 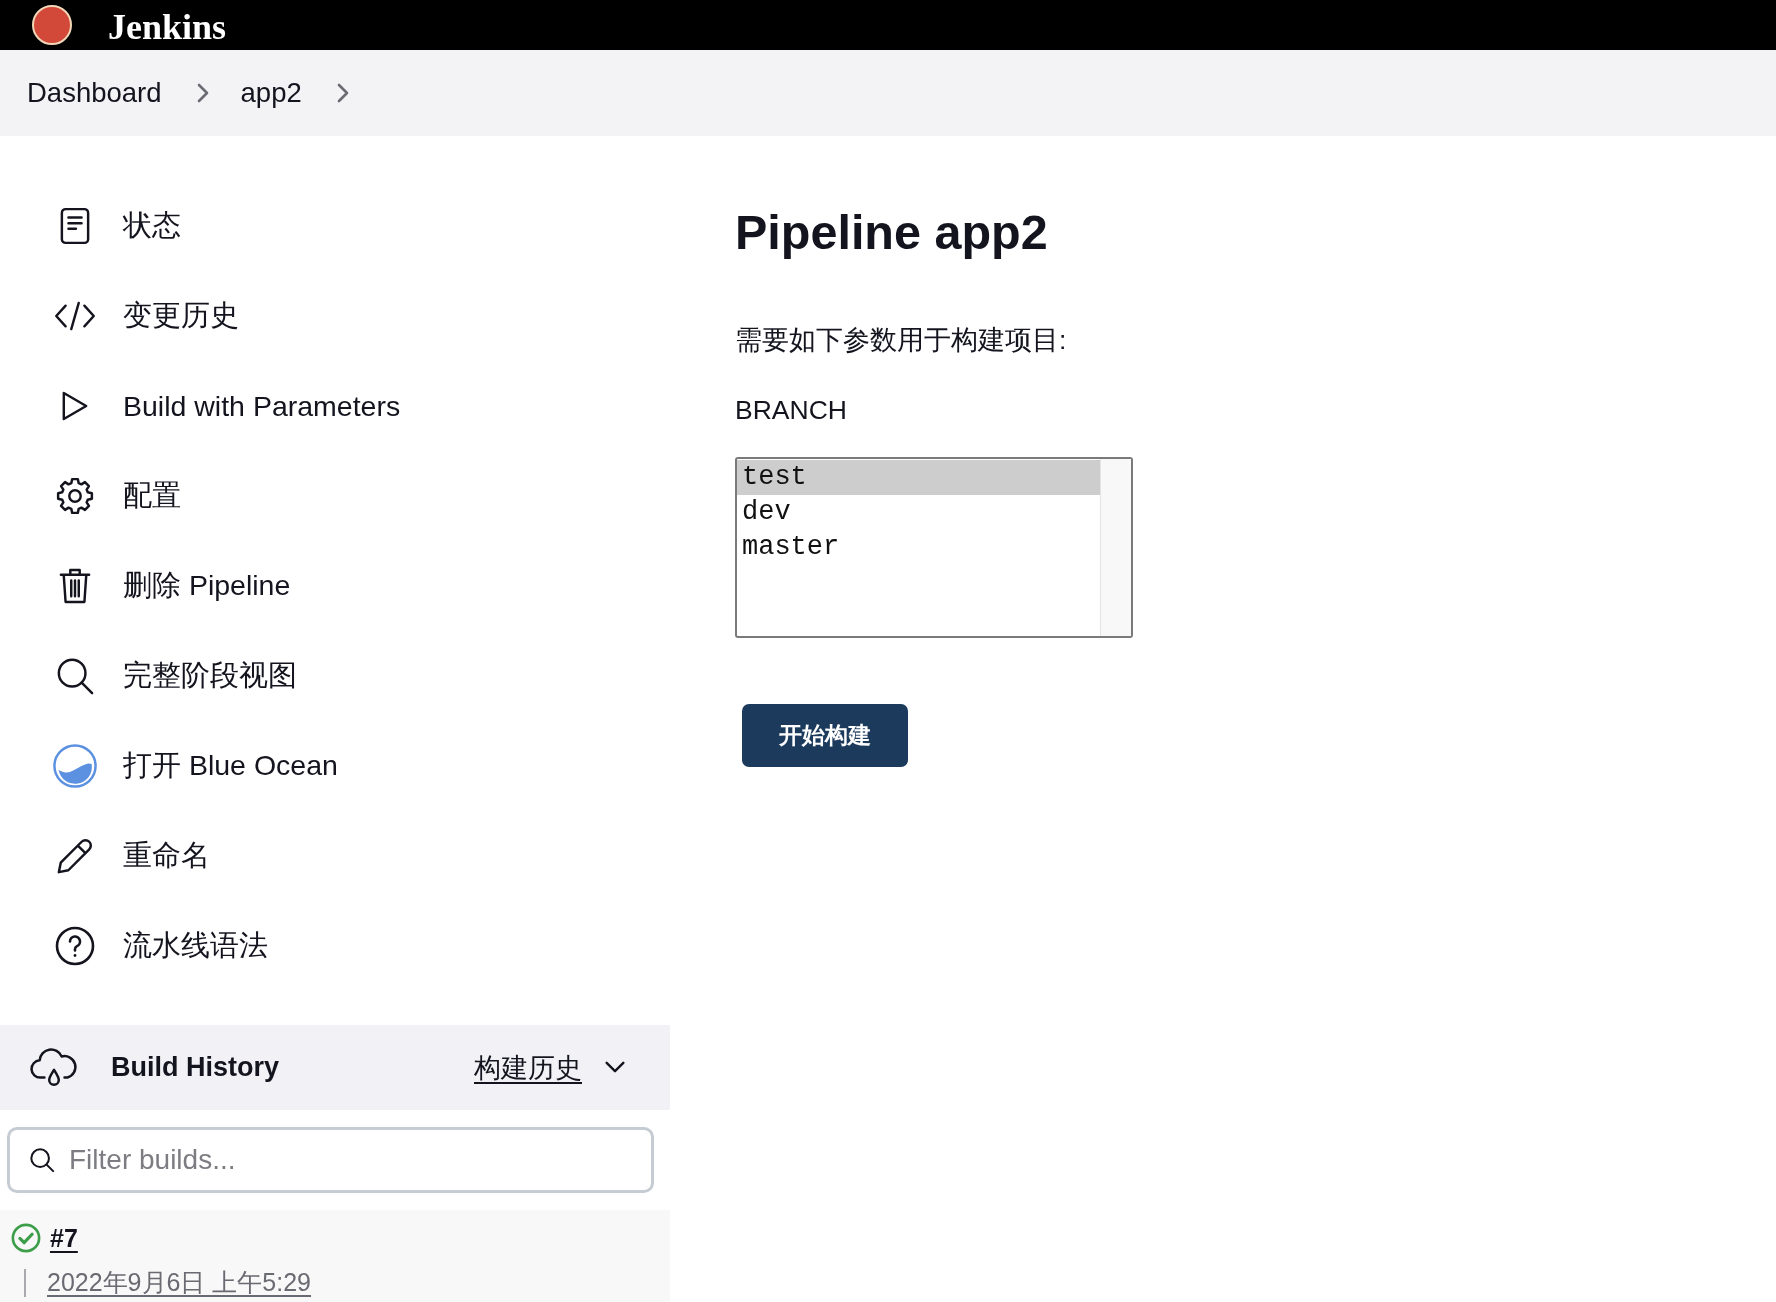 What do you see at coordinates (918, 477) in the screenshot?
I see `listbox-option: test` at bounding box center [918, 477].